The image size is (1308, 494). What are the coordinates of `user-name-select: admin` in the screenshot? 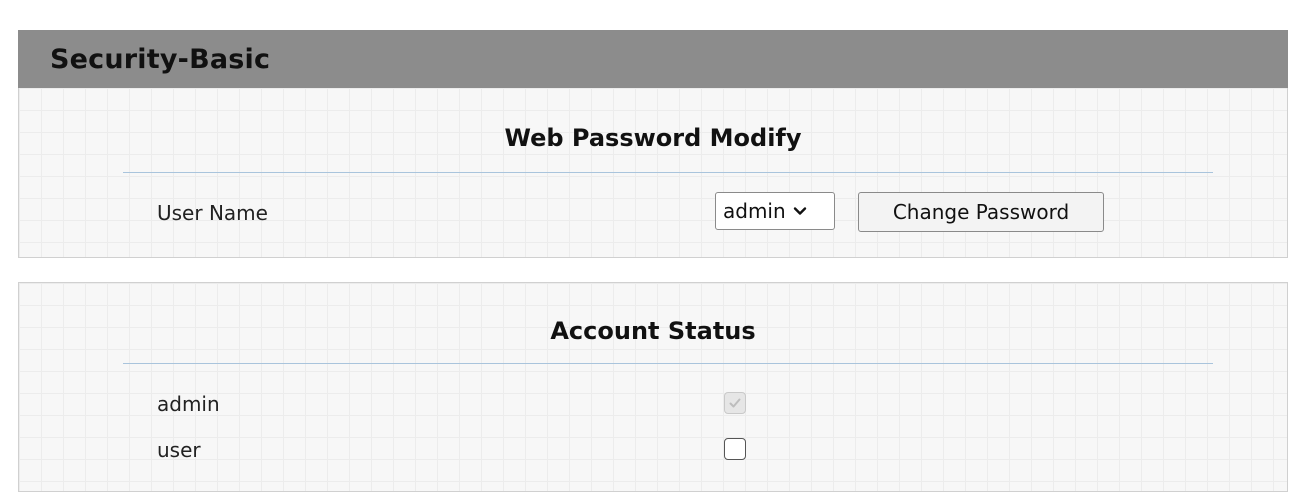 It's located at (775, 211).